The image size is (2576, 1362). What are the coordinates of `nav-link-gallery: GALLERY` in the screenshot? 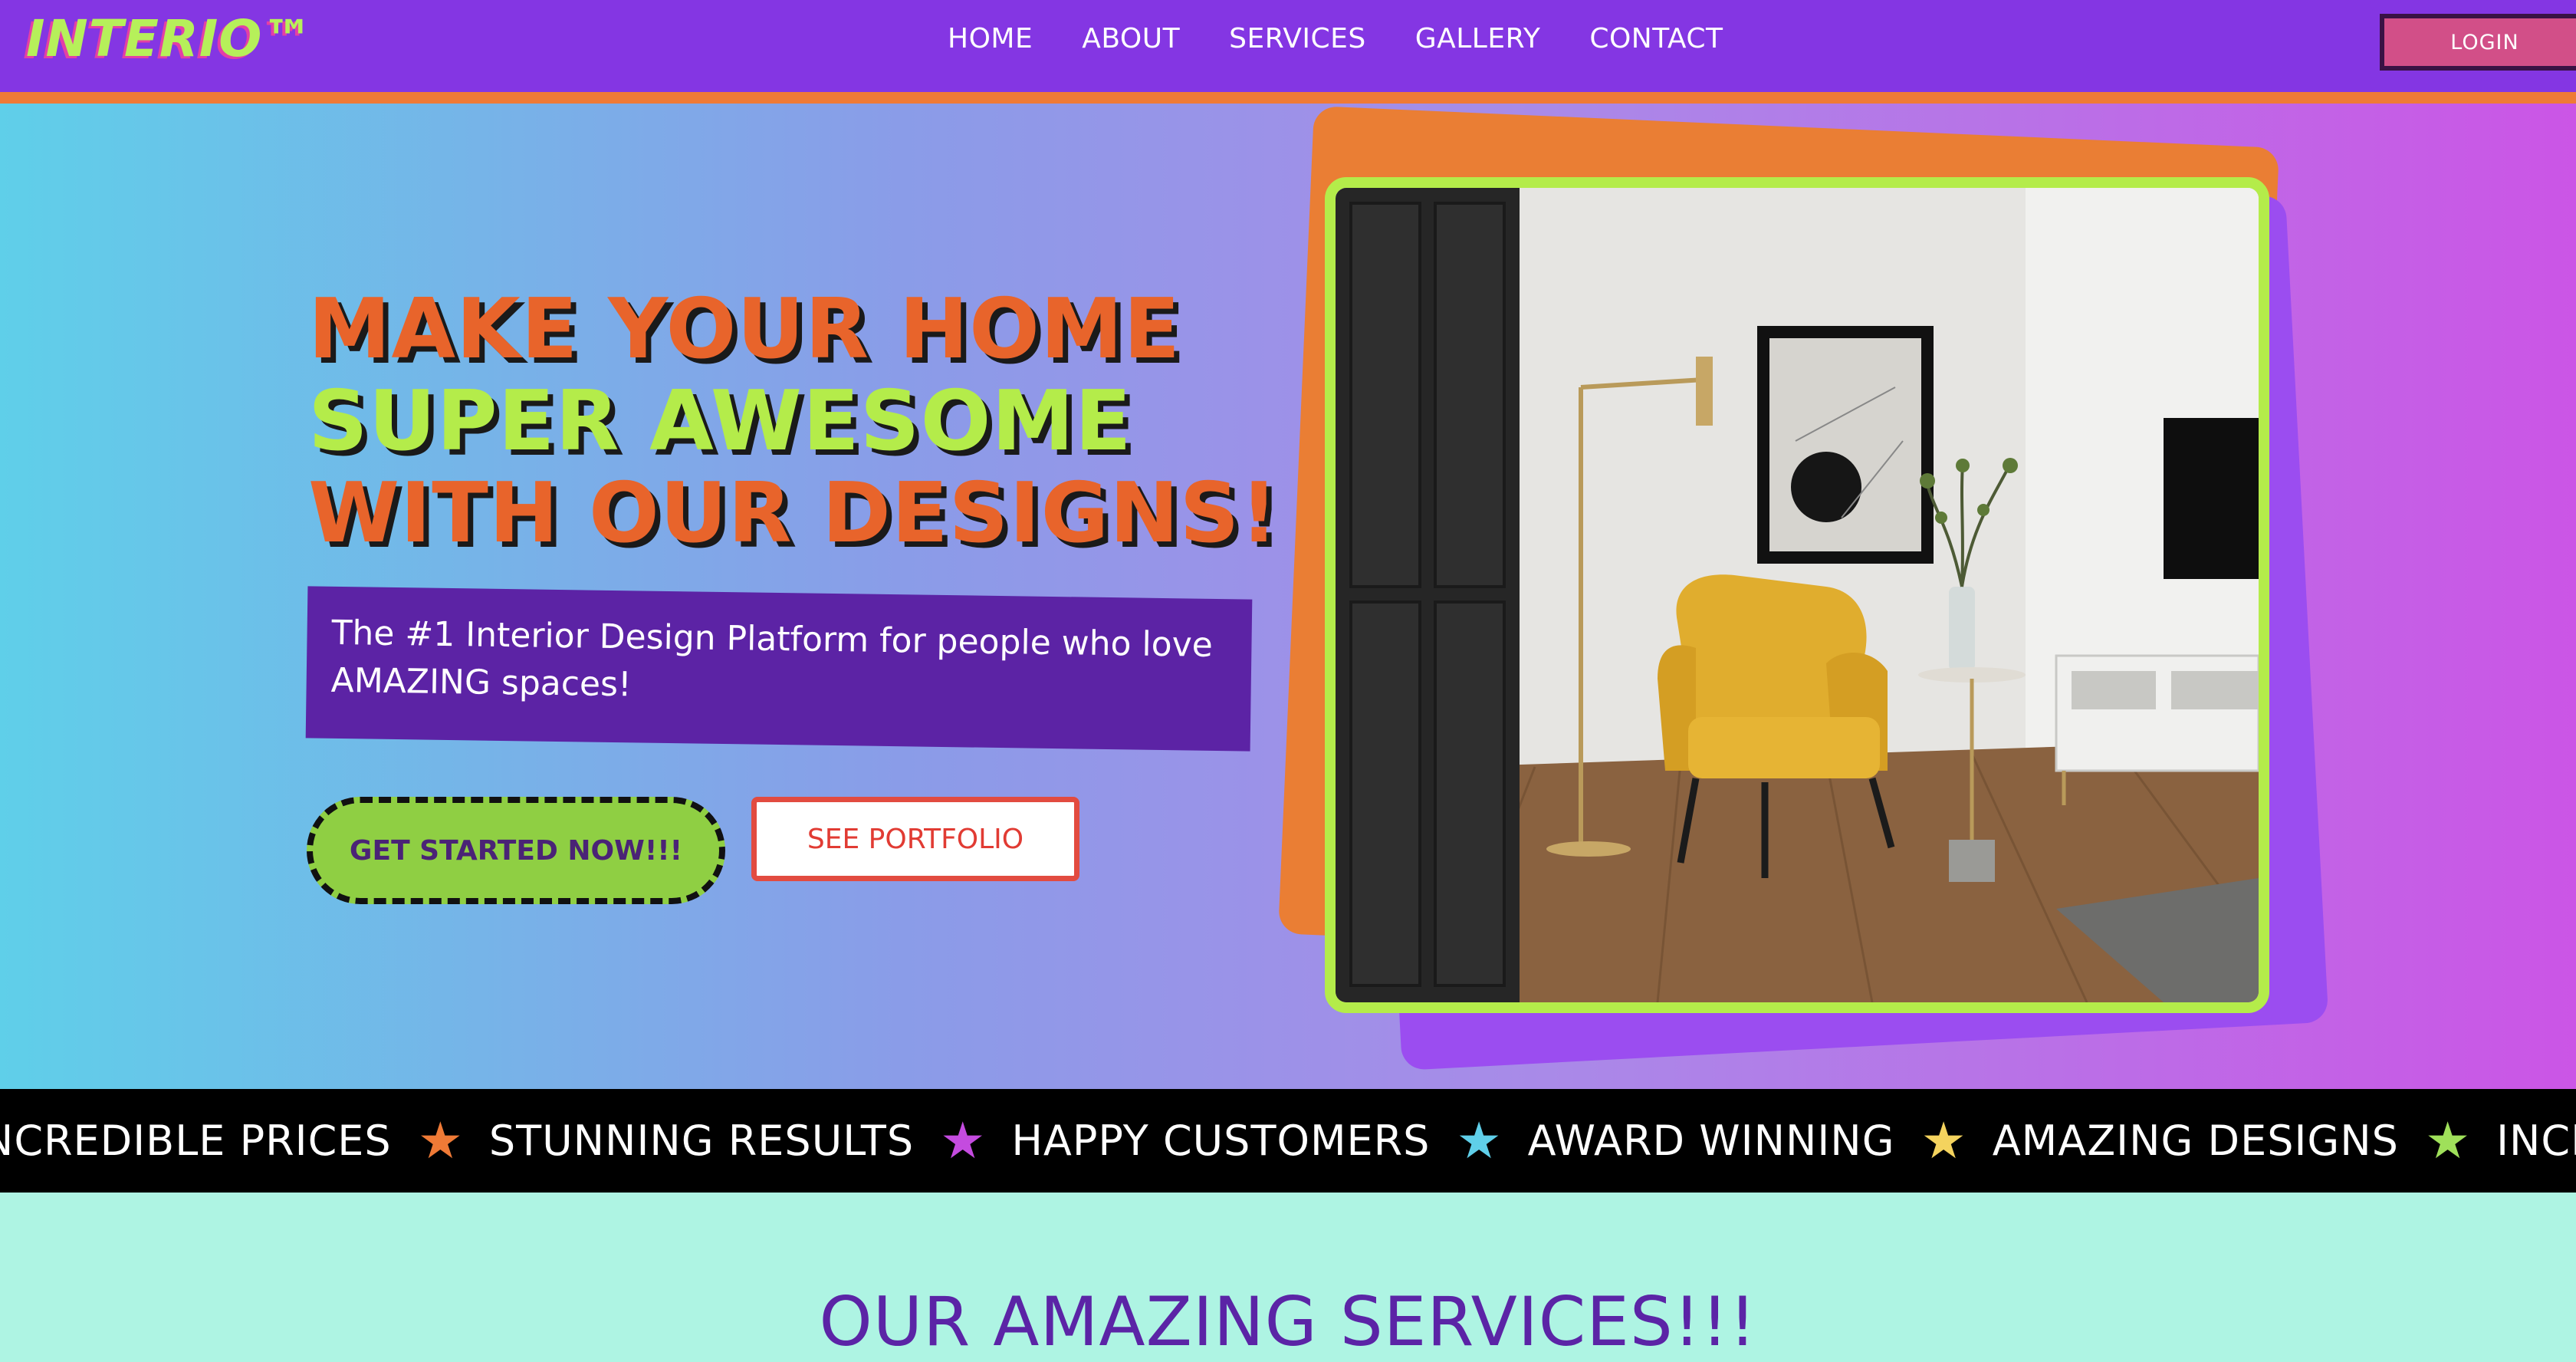 It's located at (1478, 38).